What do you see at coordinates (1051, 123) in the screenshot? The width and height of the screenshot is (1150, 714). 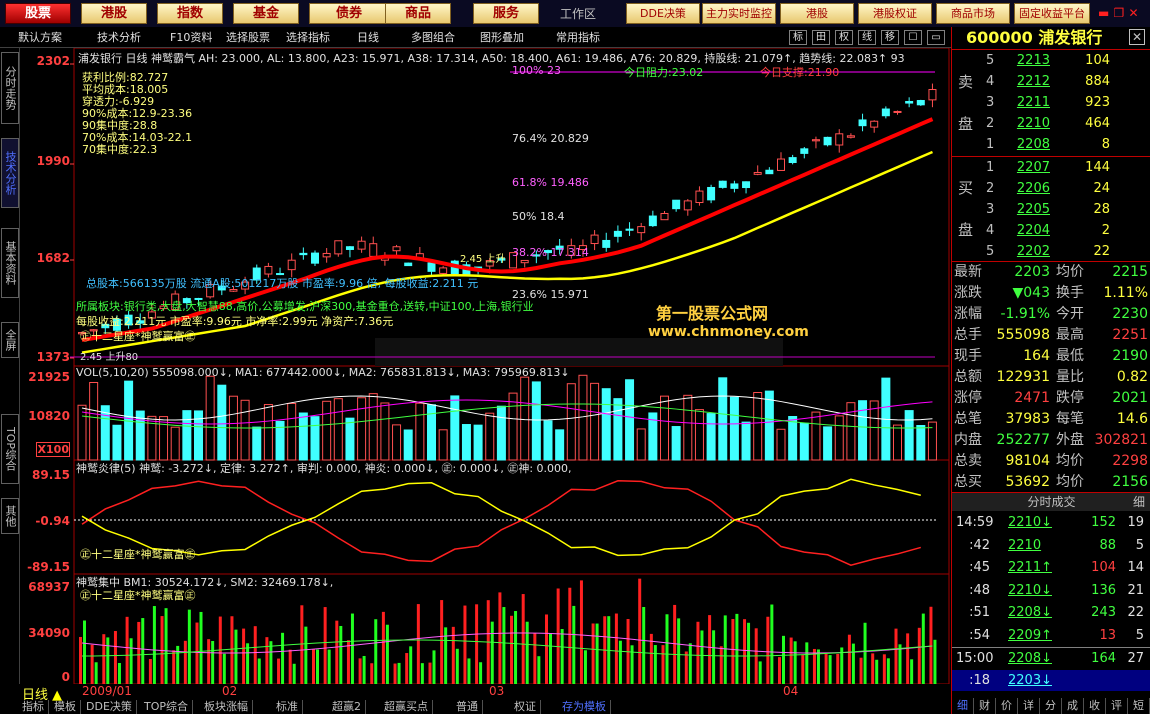 I see `sell-row: 2 2210 464` at bounding box center [1051, 123].